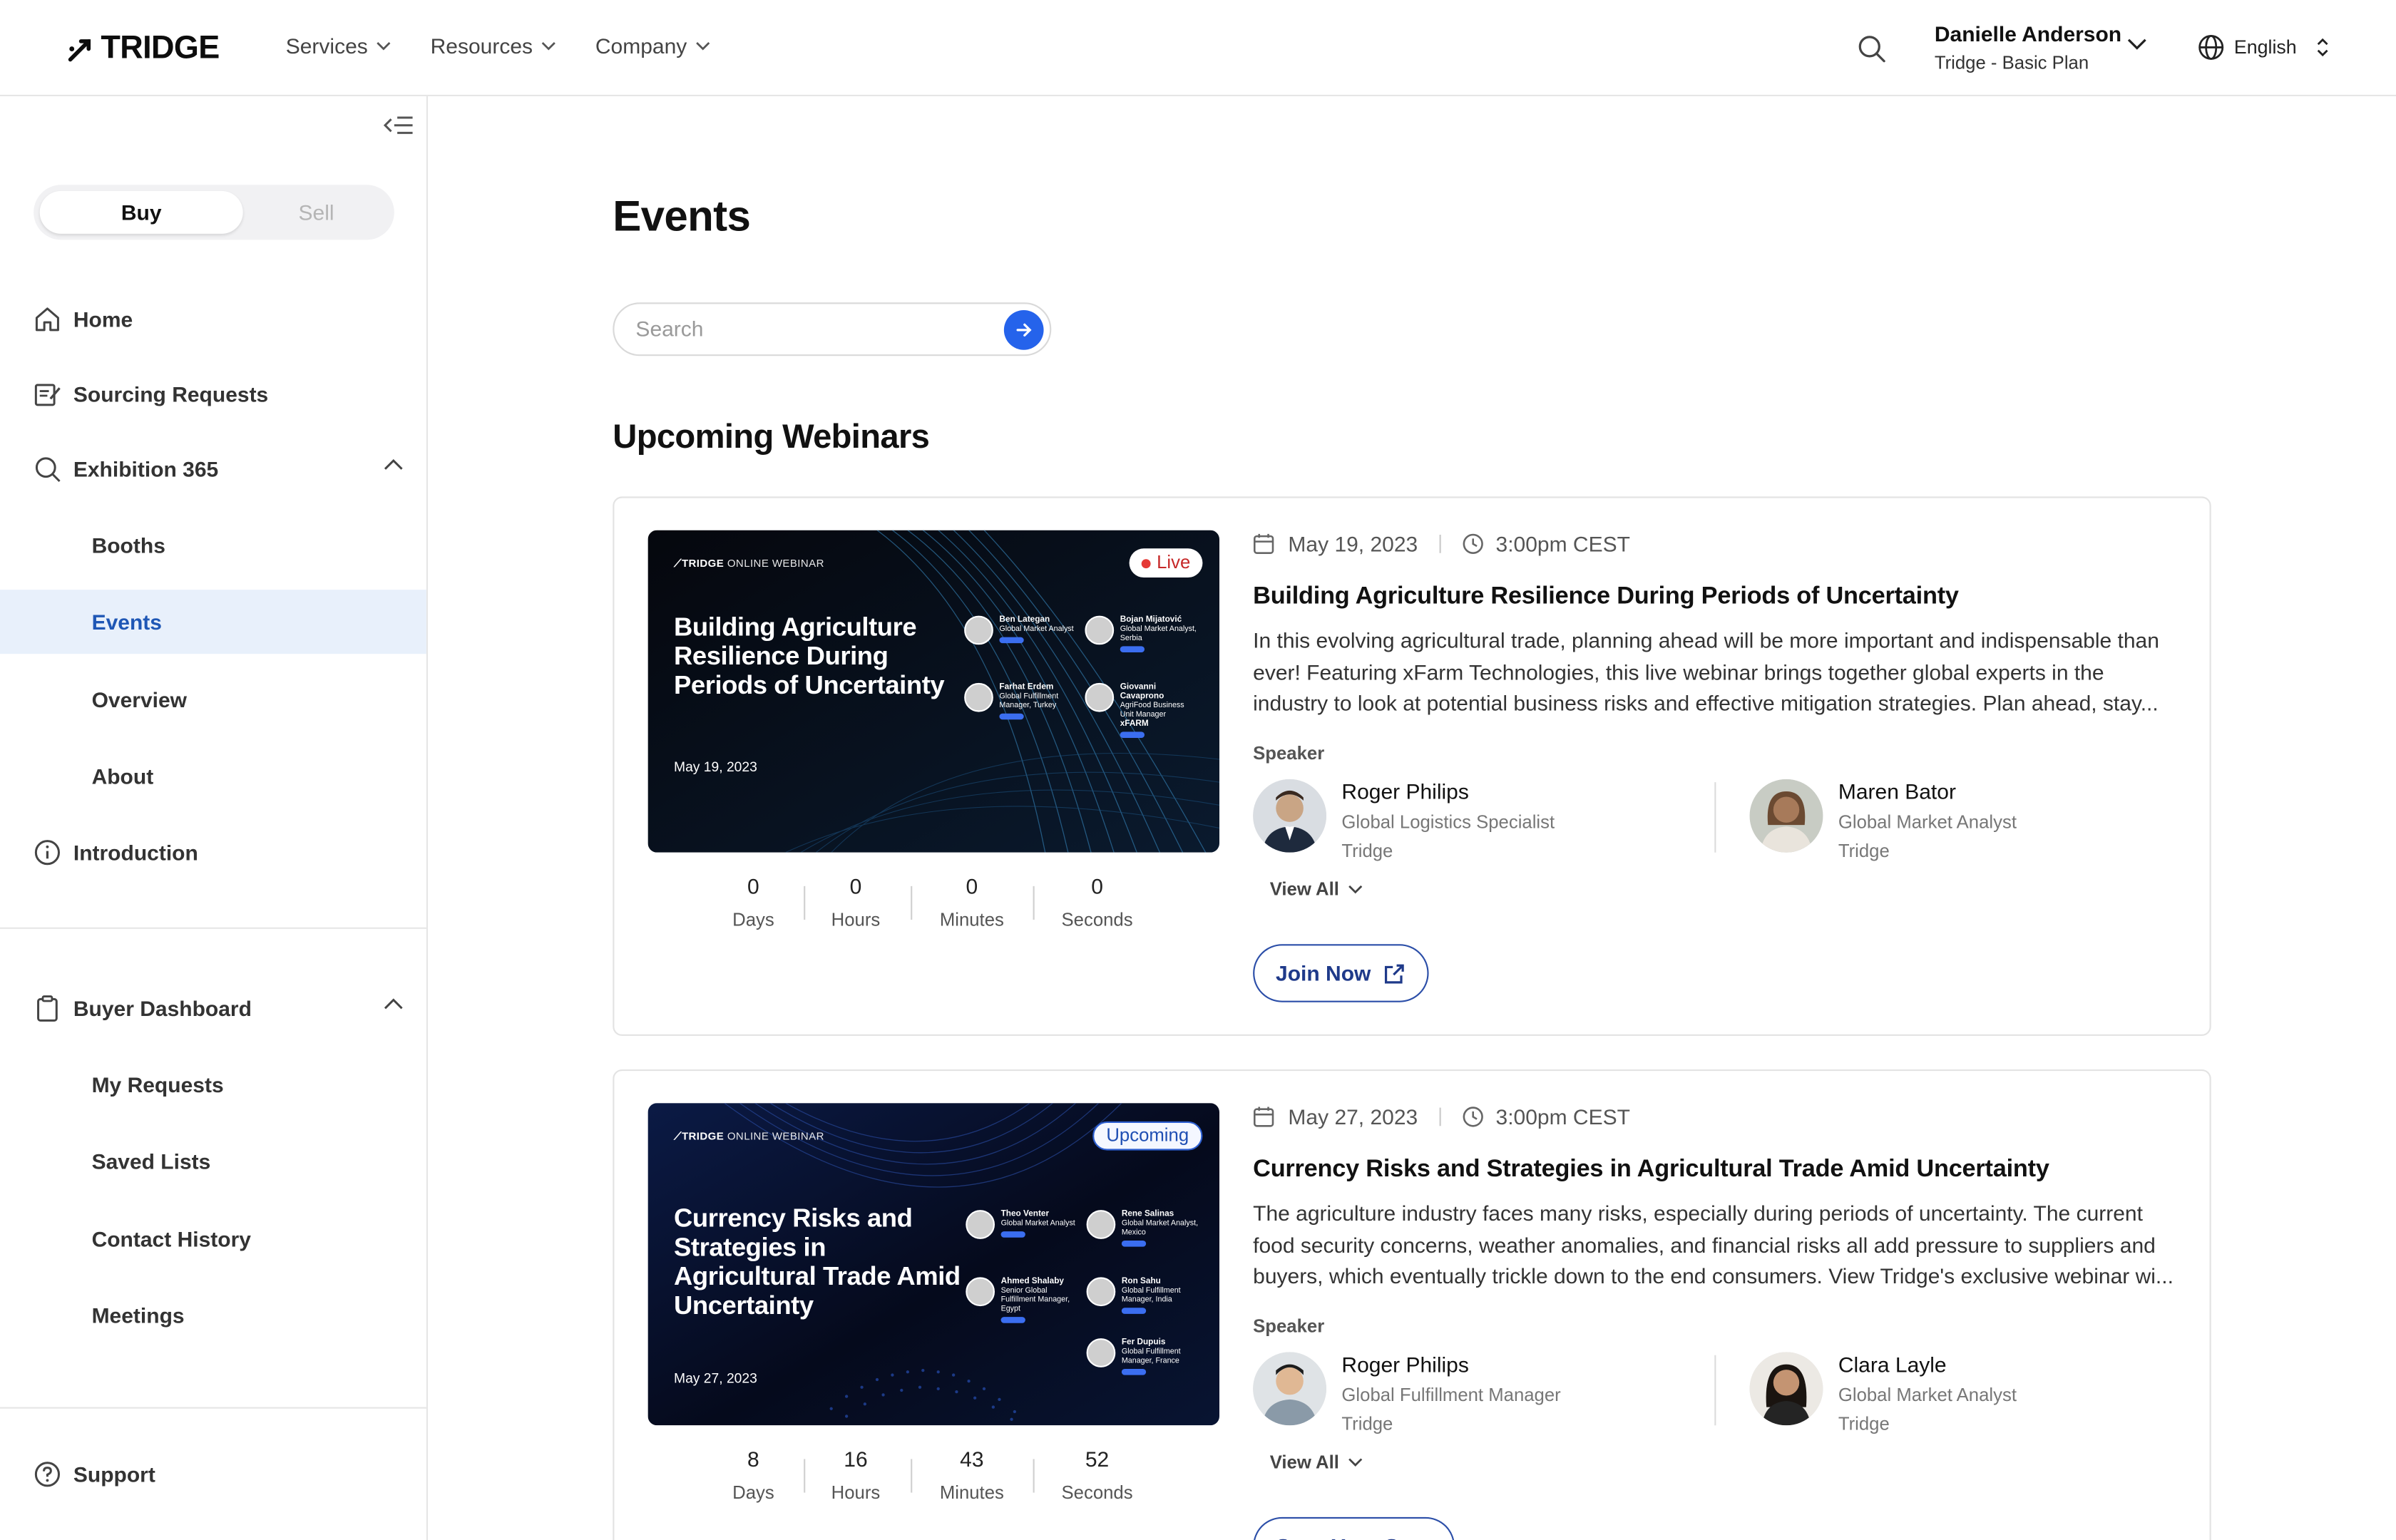  Describe the element at coordinates (1883, 820) in the screenshot. I see `speaker-card: Maren Bator Global Market Analyst Tridge` at that location.